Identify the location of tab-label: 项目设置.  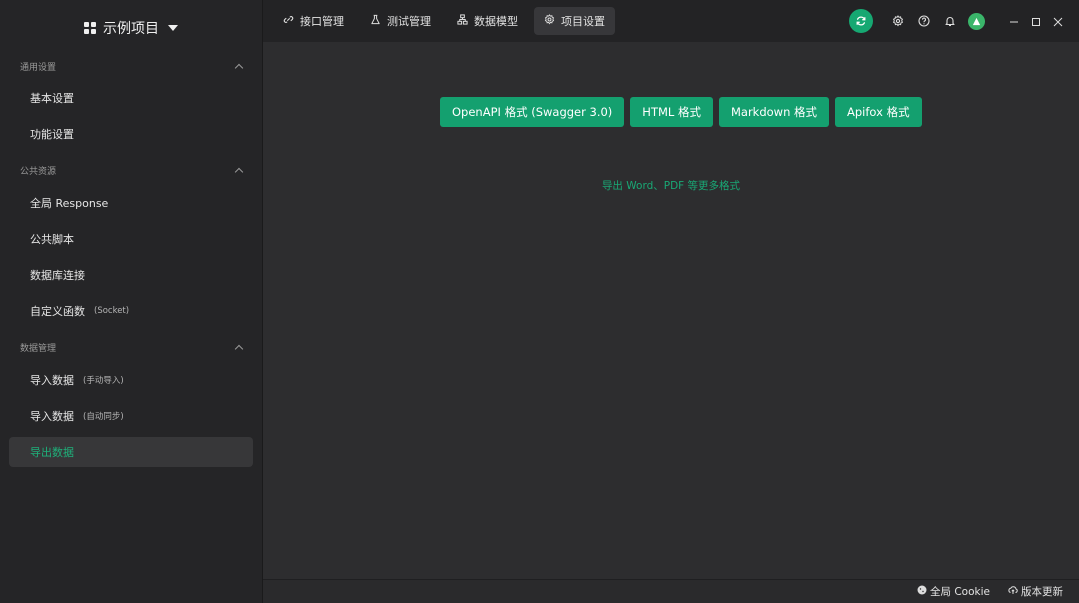
(583, 21).